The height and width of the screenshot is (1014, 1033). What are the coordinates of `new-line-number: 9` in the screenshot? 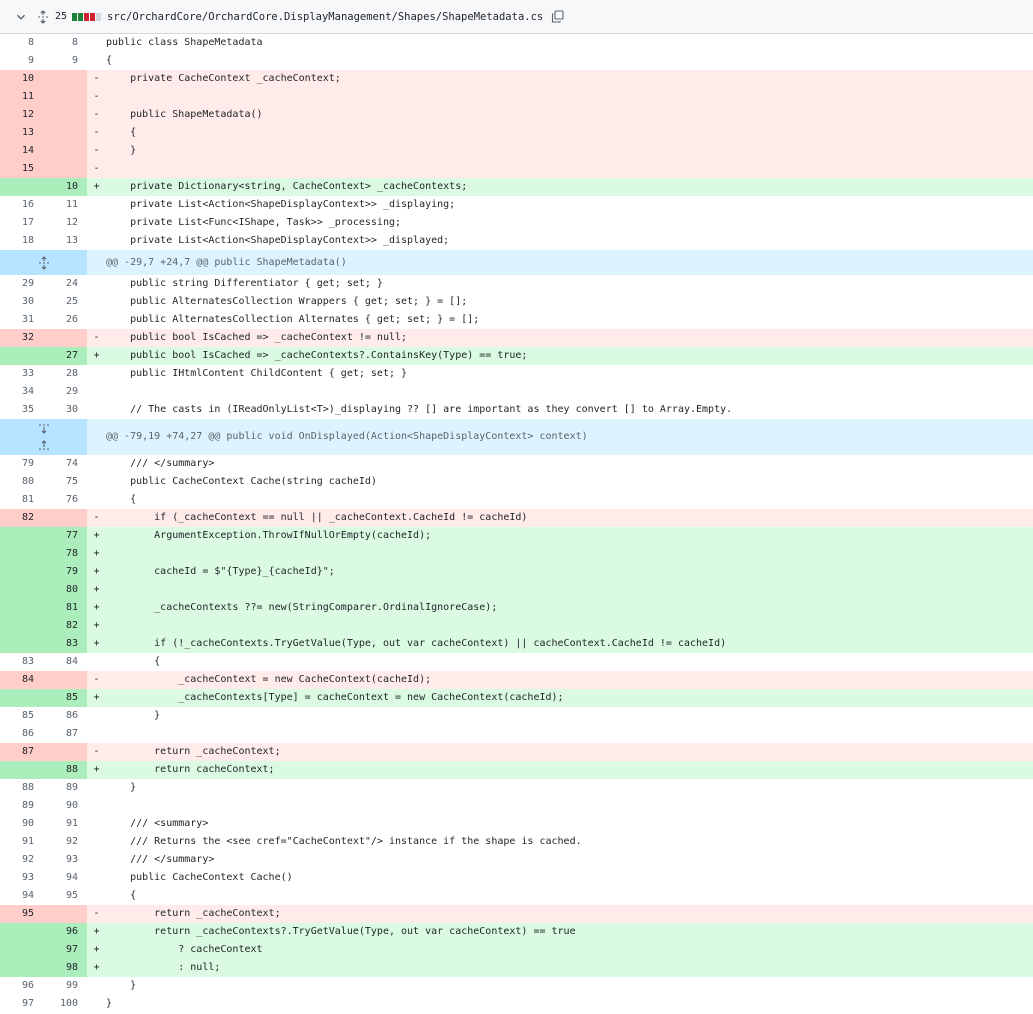 It's located at (65, 61).